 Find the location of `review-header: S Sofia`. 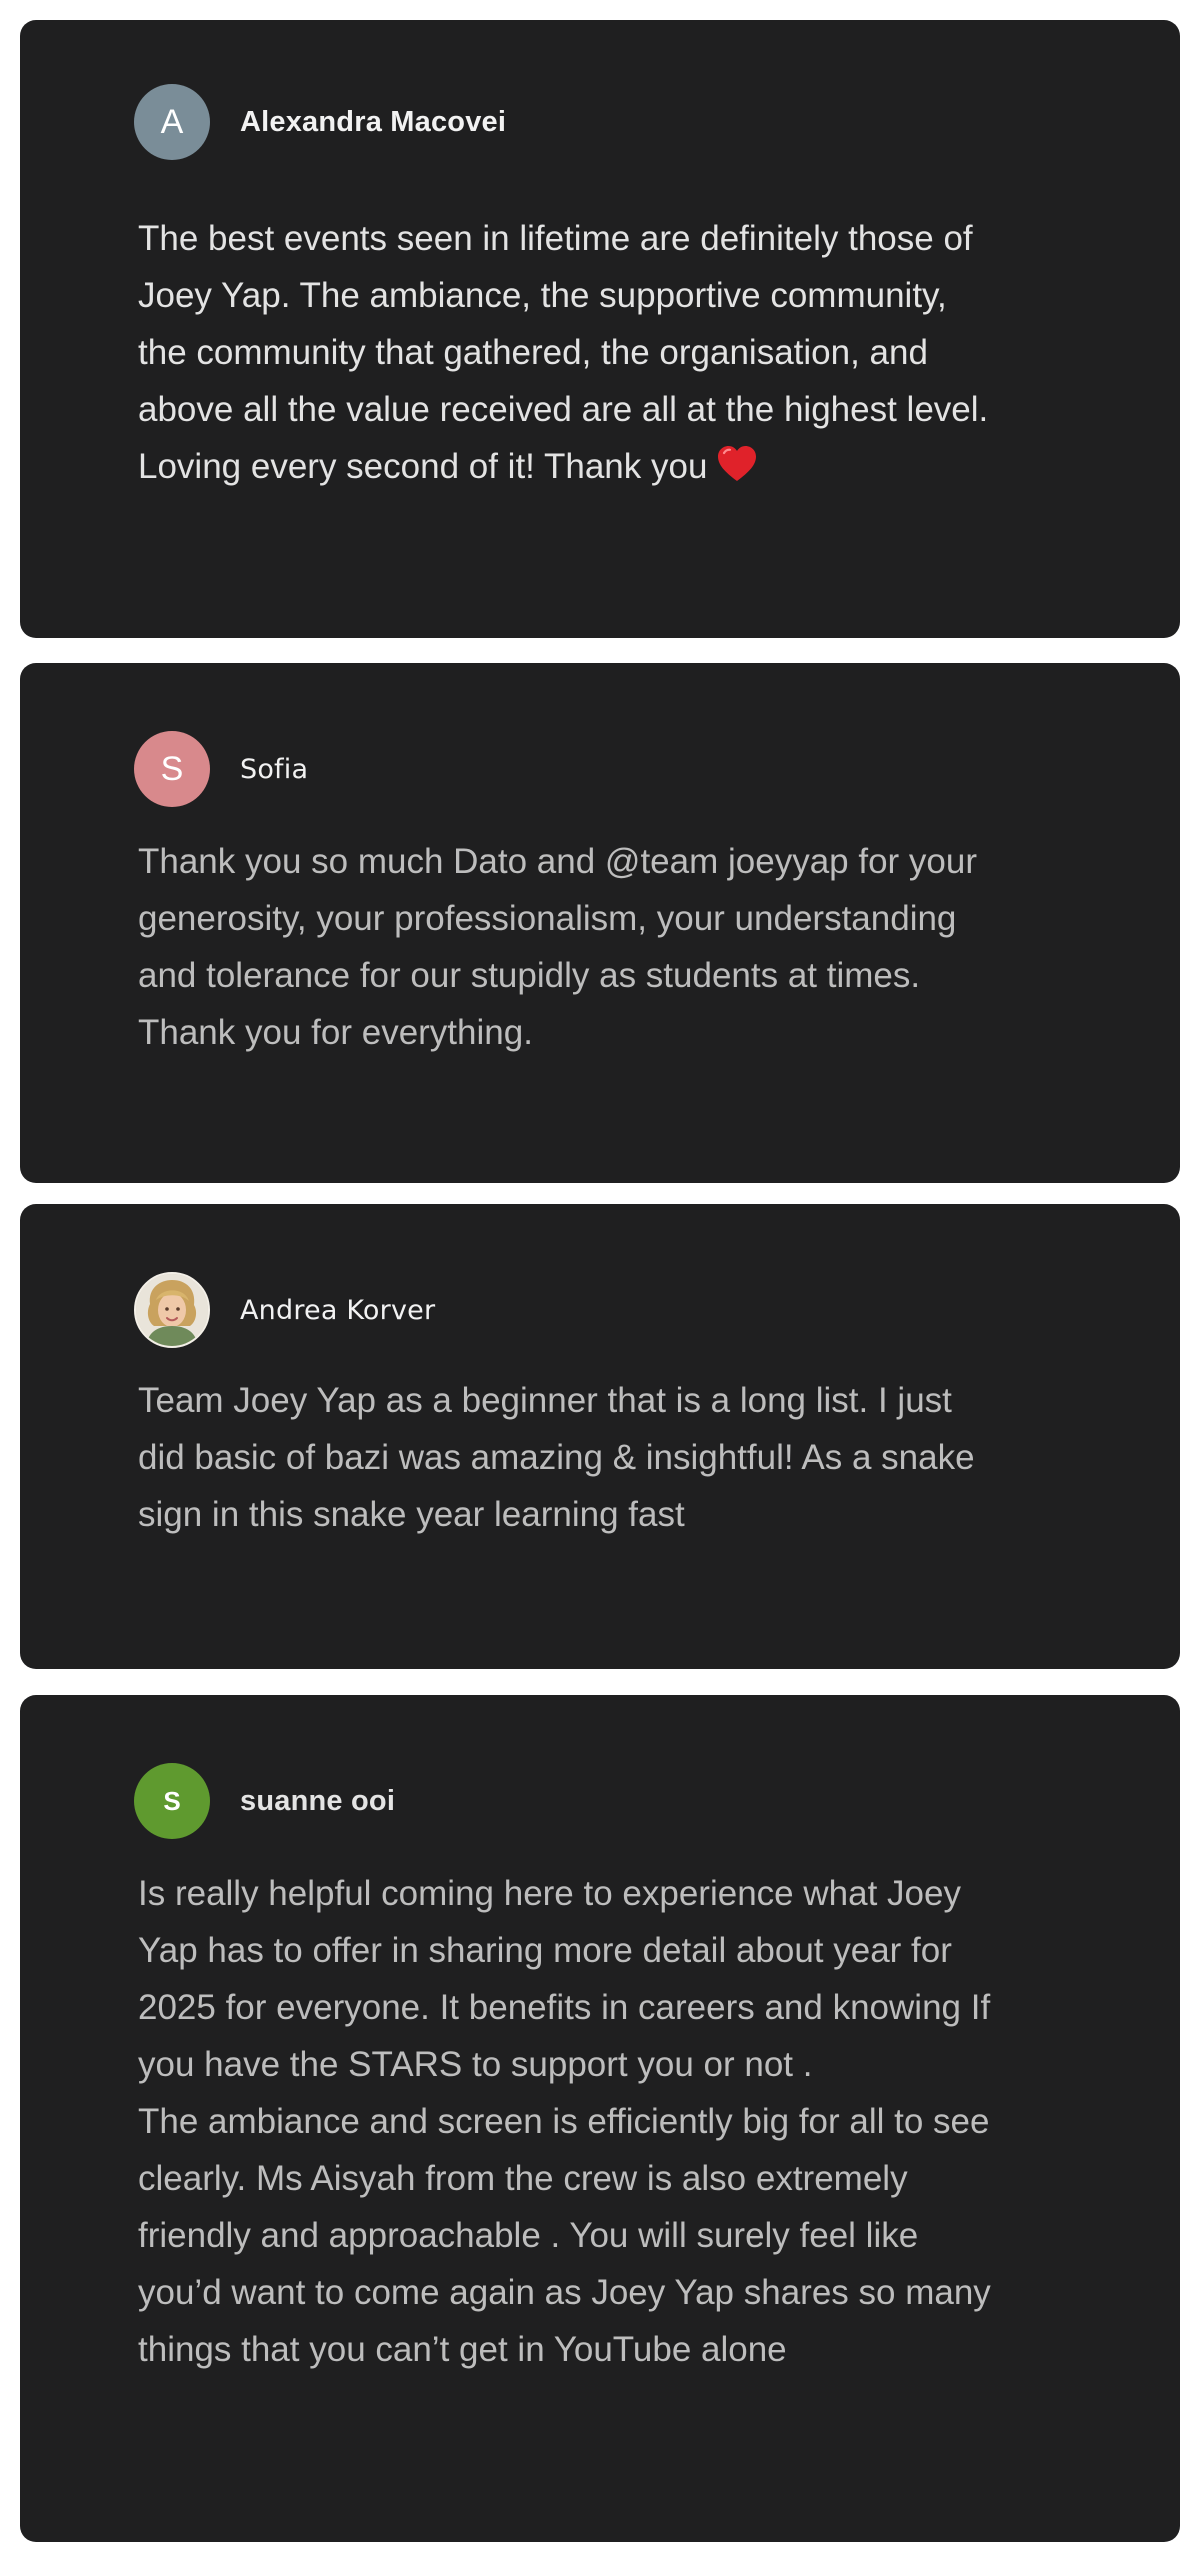

review-header: S Sofia is located at coordinates (221, 769).